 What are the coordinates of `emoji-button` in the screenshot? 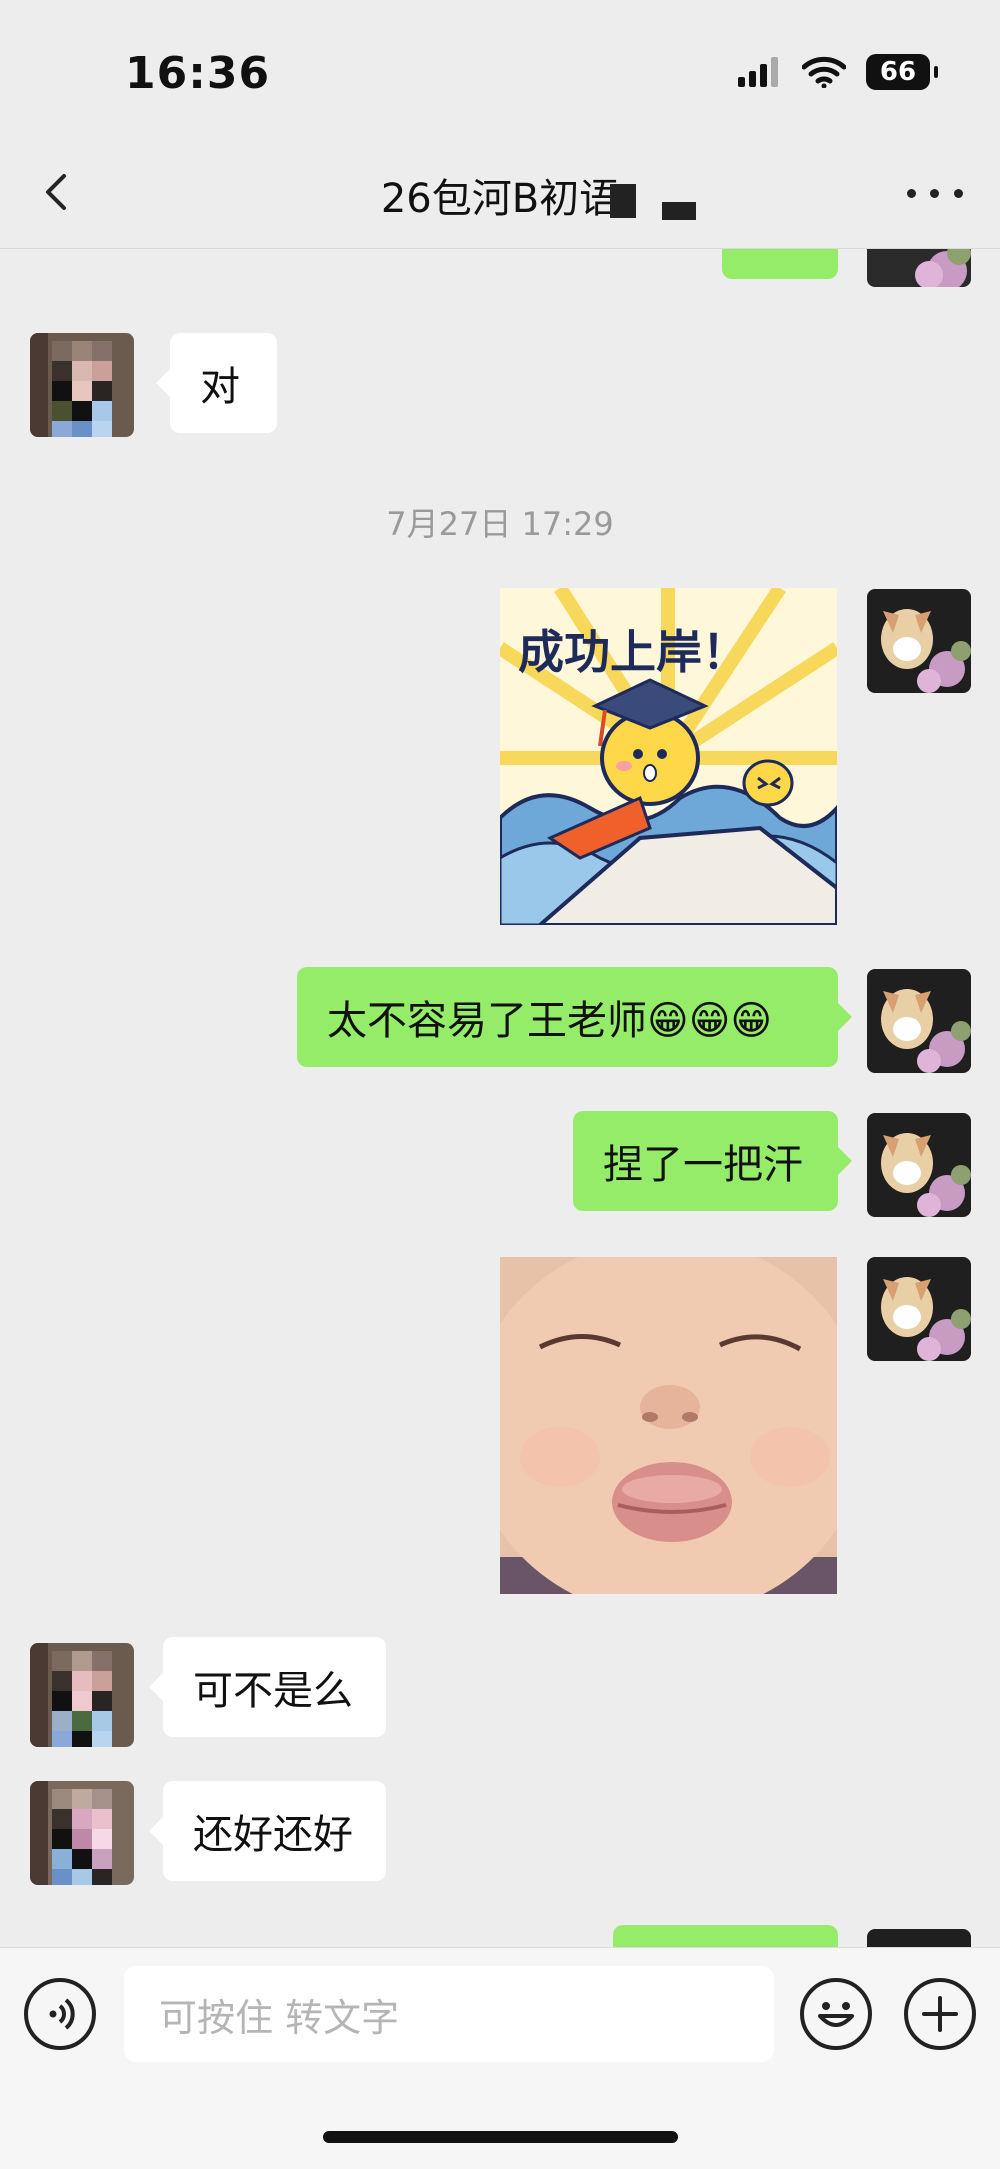 It's located at (836, 2014).